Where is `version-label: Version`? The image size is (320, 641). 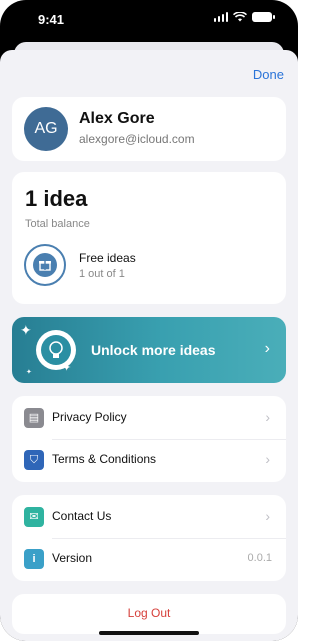 version-label: Version is located at coordinates (72, 558).